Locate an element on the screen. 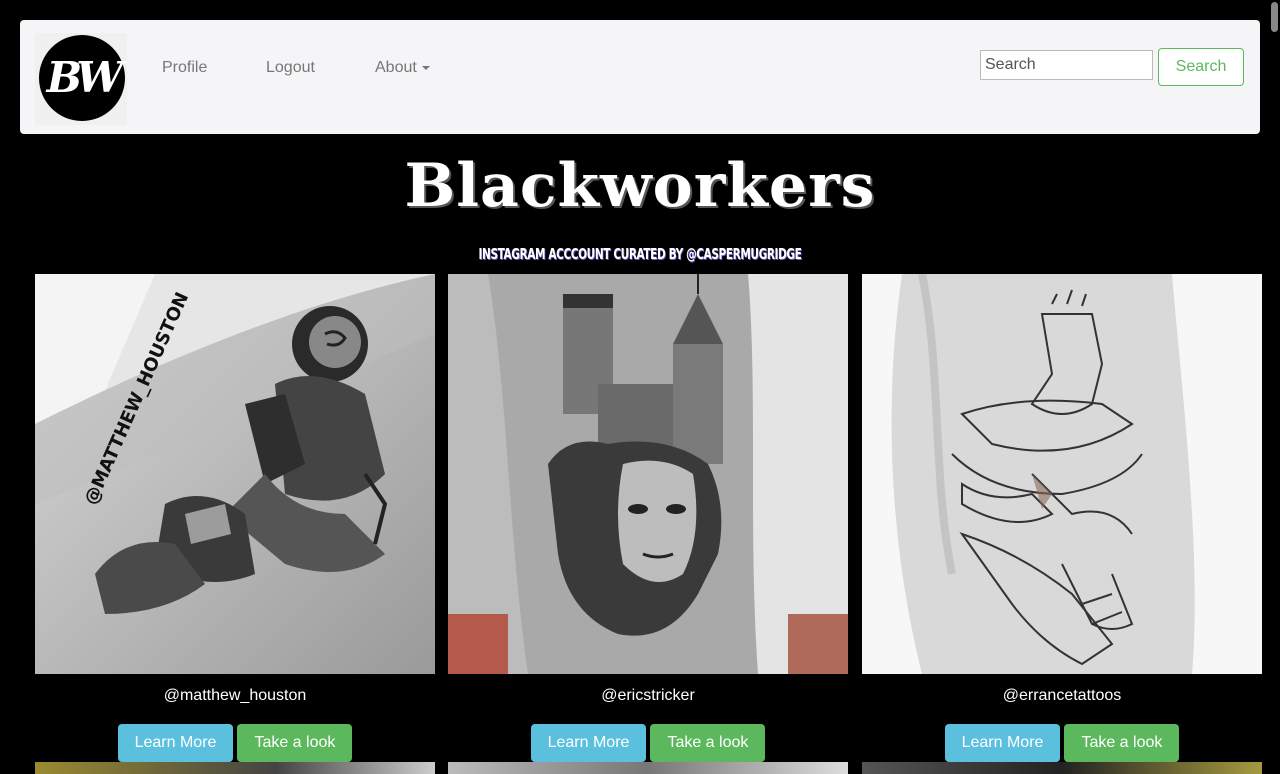 The image size is (1280, 774). navbar: BW Profile Logout About Search is located at coordinates (640, 77).